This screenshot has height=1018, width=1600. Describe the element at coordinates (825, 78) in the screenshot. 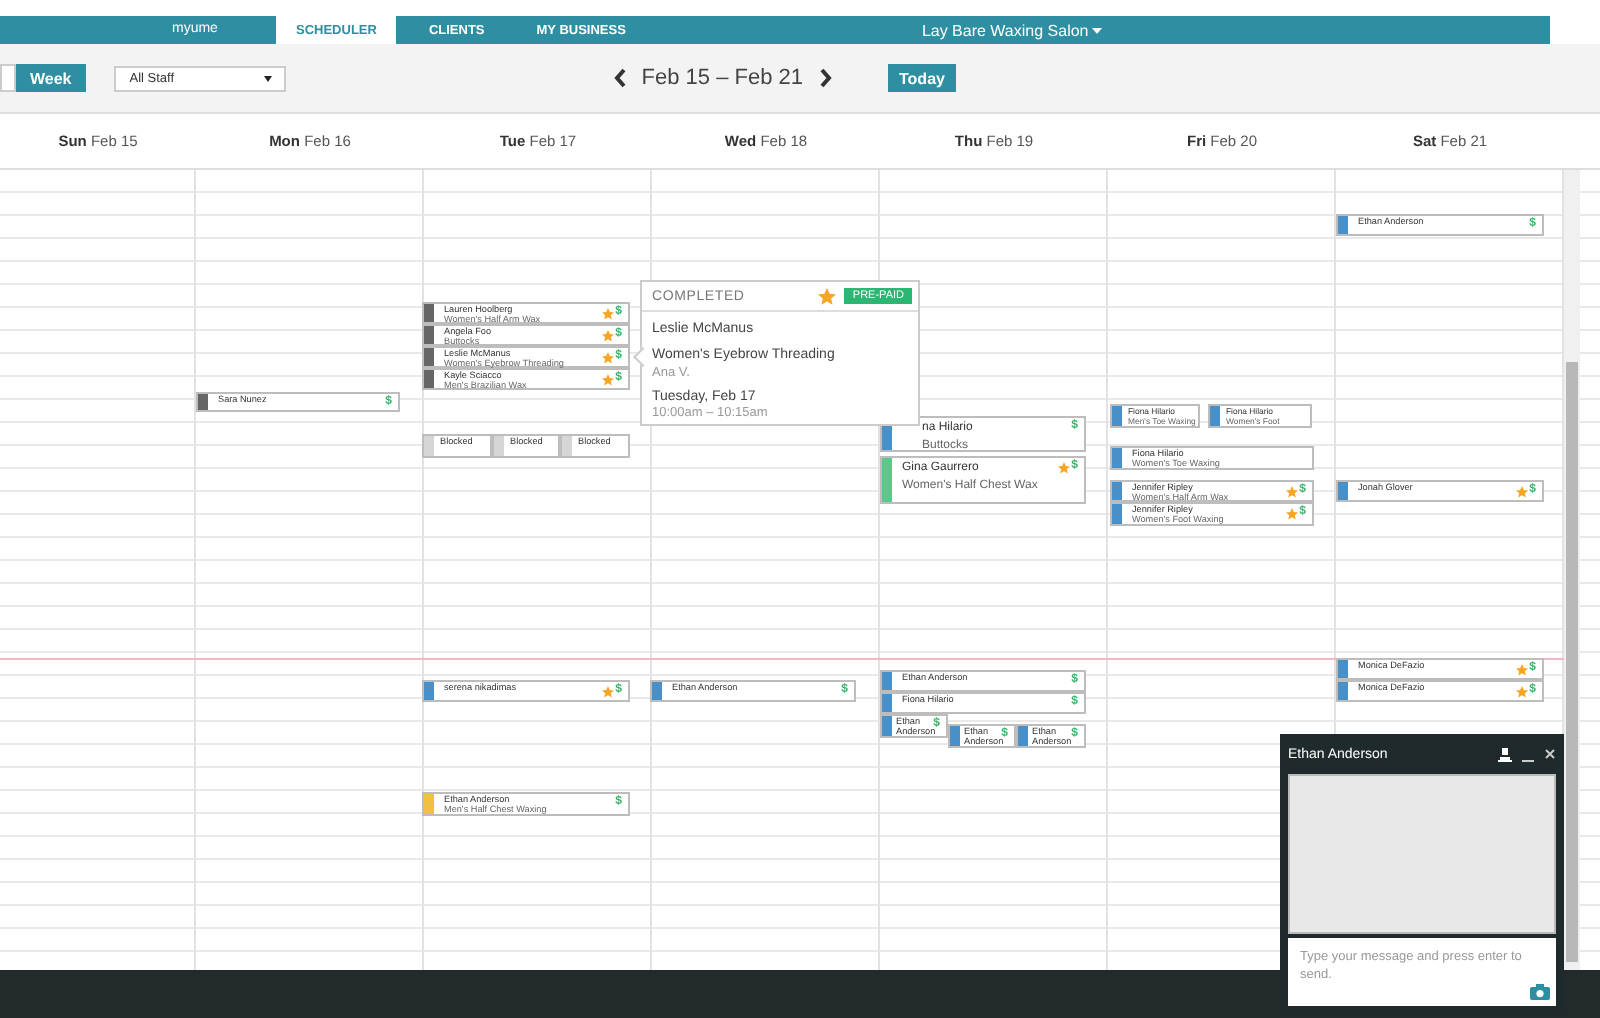

I see `next-icon` at that location.